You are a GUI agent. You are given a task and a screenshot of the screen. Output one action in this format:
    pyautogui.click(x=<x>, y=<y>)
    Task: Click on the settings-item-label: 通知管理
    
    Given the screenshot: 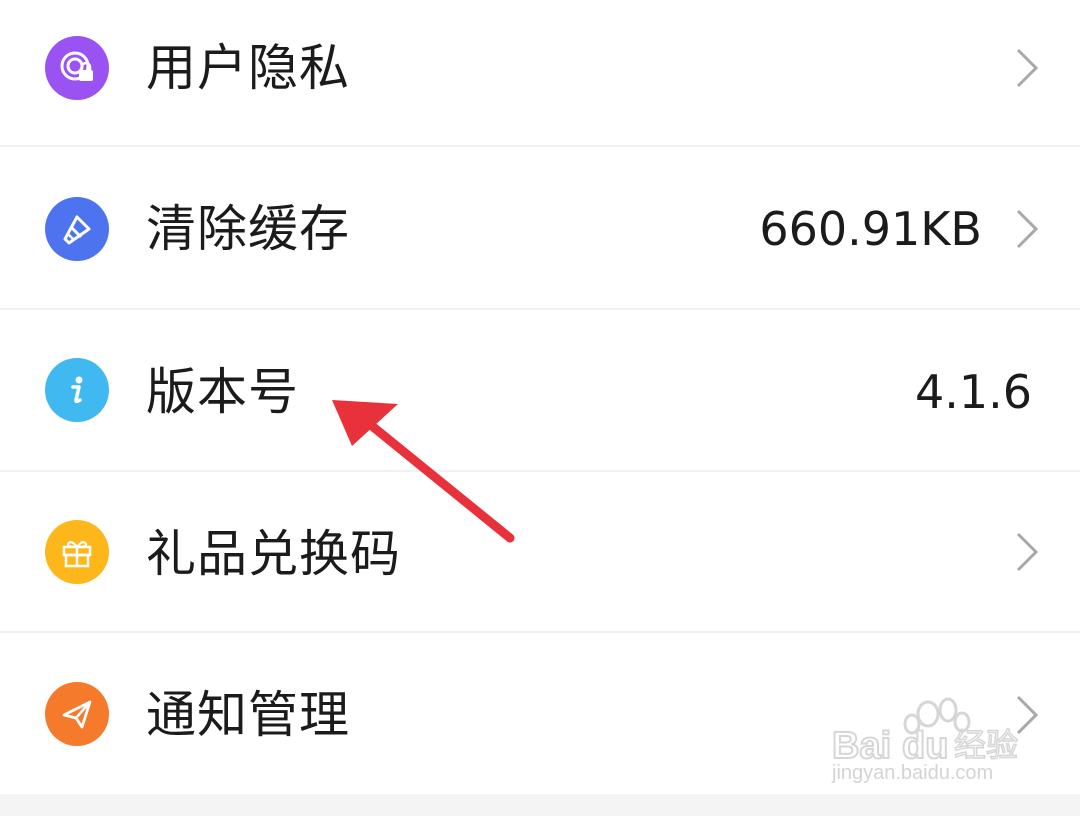 What is the action you would take?
    pyautogui.click(x=248, y=715)
    